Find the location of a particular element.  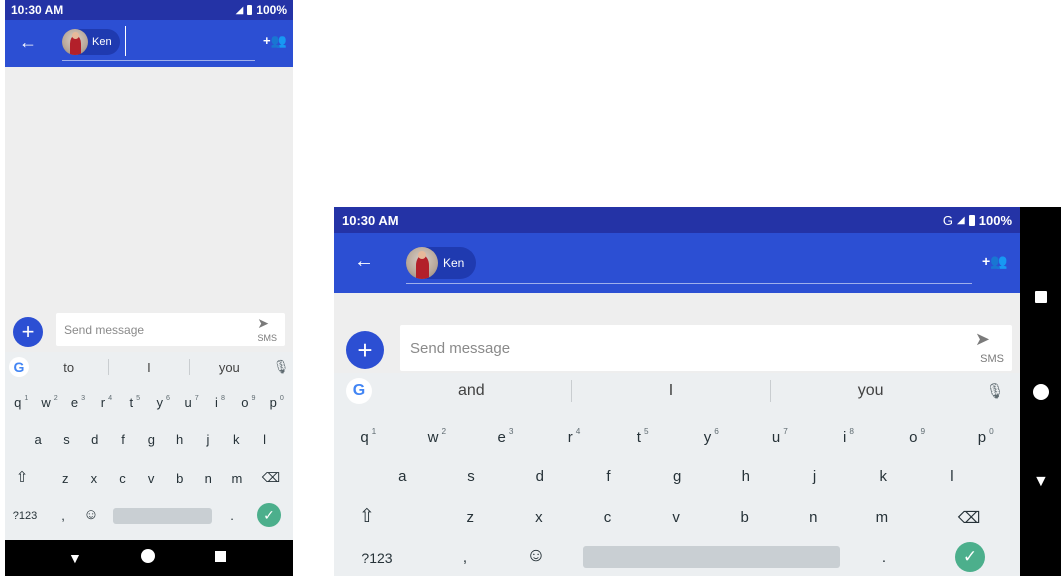

suggestion-word: and is located at coordinates (471, 391).